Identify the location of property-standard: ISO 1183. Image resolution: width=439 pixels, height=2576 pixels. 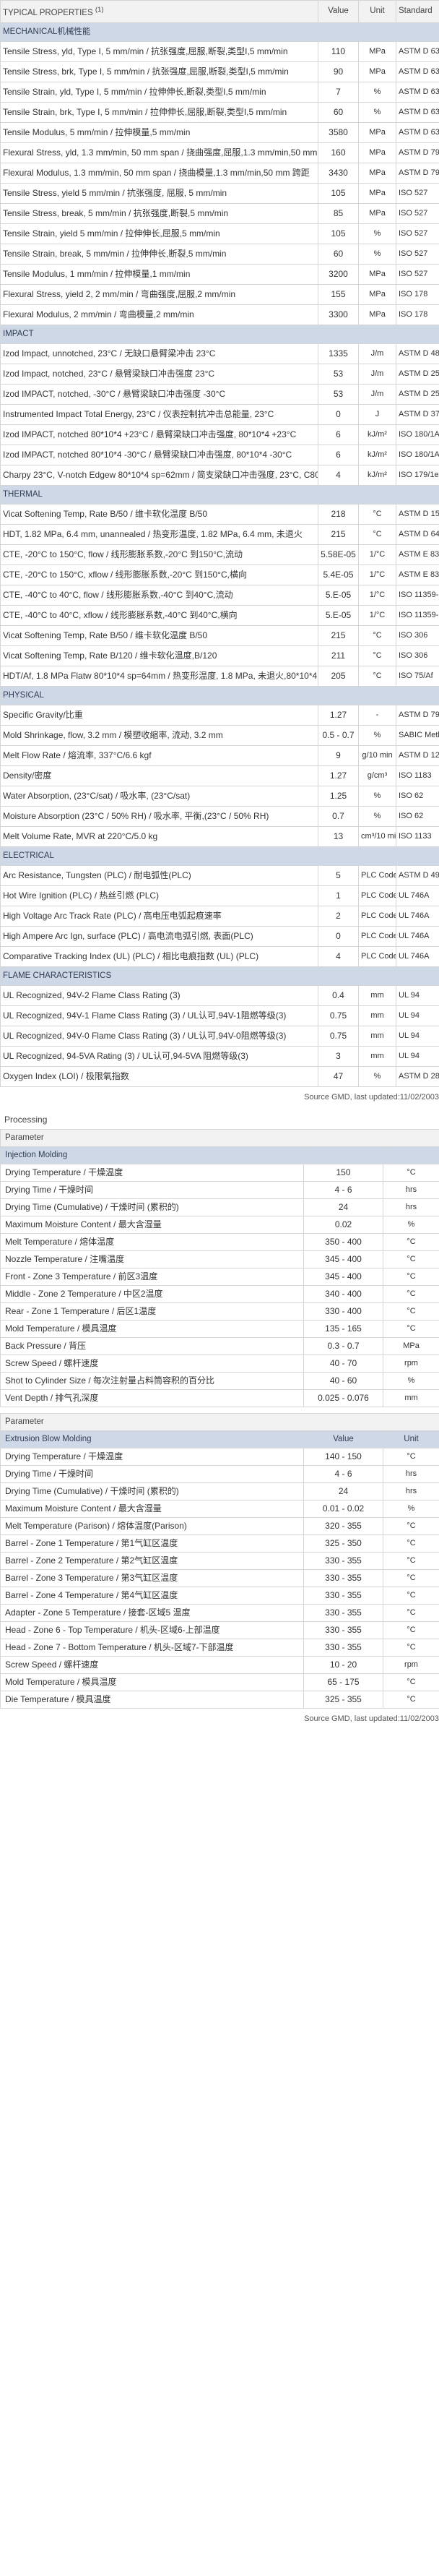
(417, 775).